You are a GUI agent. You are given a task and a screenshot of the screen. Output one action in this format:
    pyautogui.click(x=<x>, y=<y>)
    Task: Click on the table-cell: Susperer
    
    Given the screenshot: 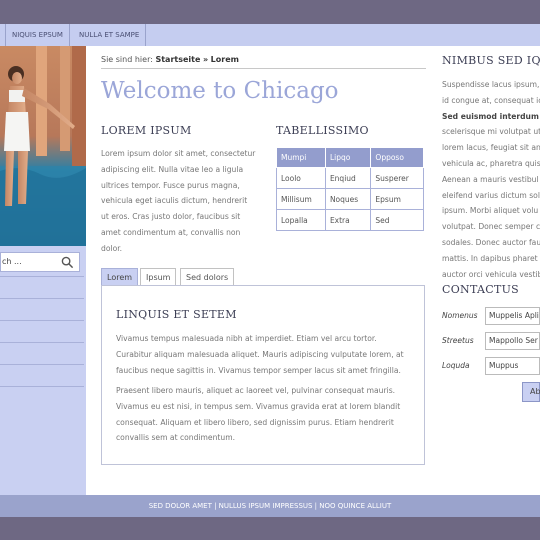 What is the action you would take?
    pyautogui.click(x=397, y=178)
    